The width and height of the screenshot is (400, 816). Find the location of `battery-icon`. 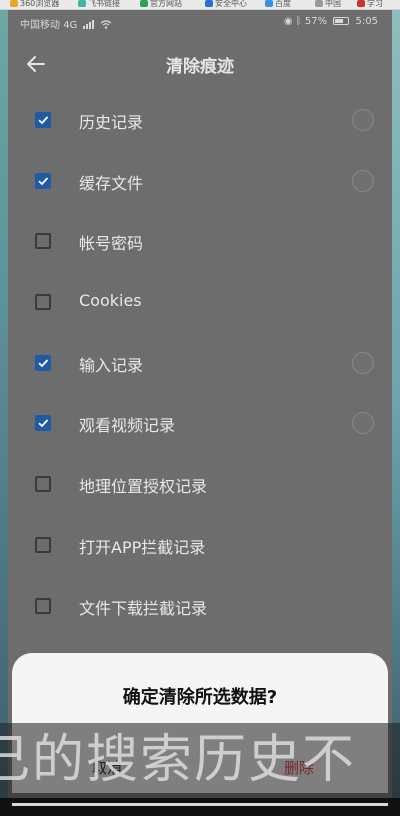

battery-icon is located at coordinates (341, 21).